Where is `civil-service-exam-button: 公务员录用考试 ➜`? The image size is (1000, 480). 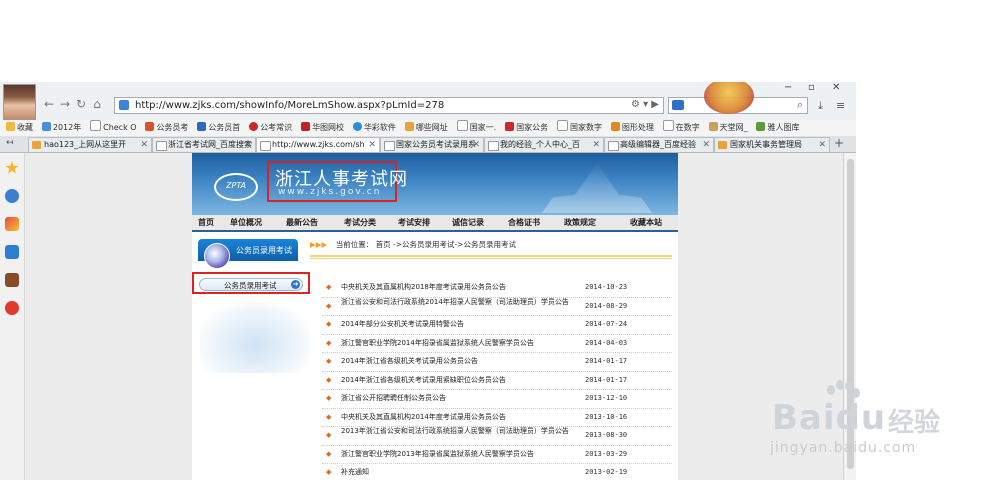
civil-service-exam-button: 公务员录用考试 ➜ is located at coordinates (251, 284).